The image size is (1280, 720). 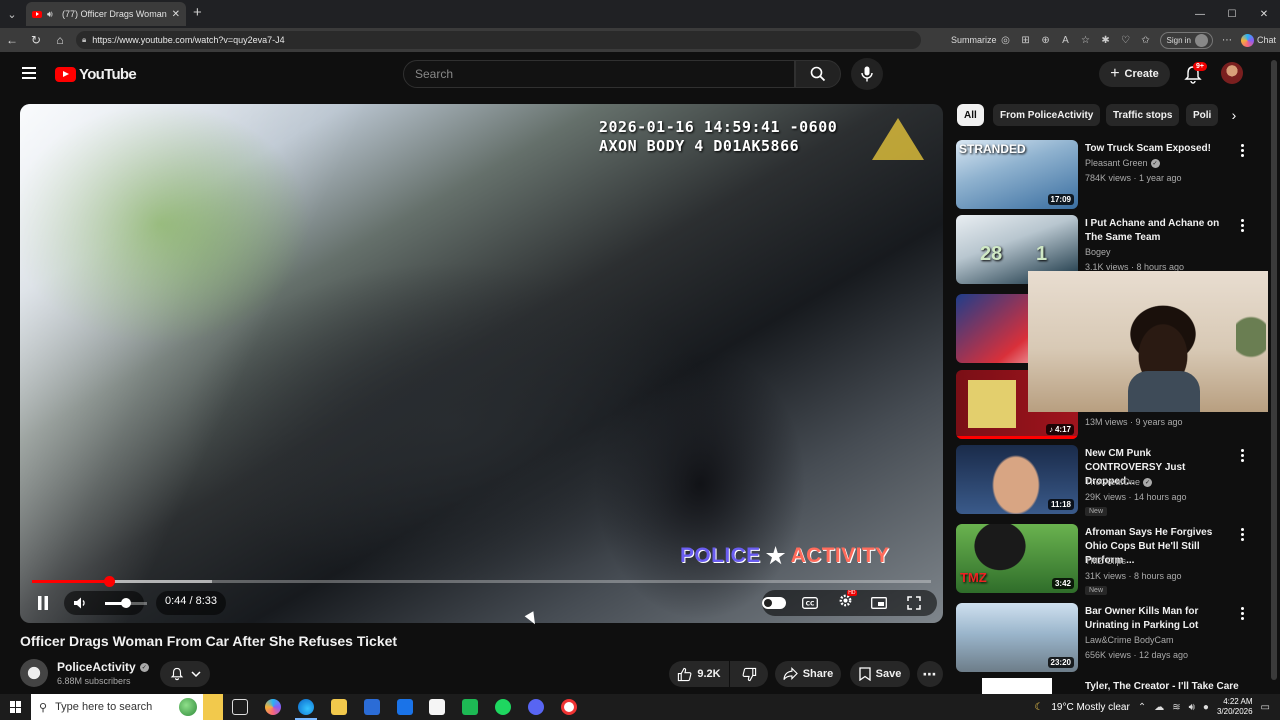 What do you see at coordinates (1106, 686) in the screenshot?
I see `recommendation-item: Tyler, The Creator - I'll Take Care` at bounding box center [1106, 686].